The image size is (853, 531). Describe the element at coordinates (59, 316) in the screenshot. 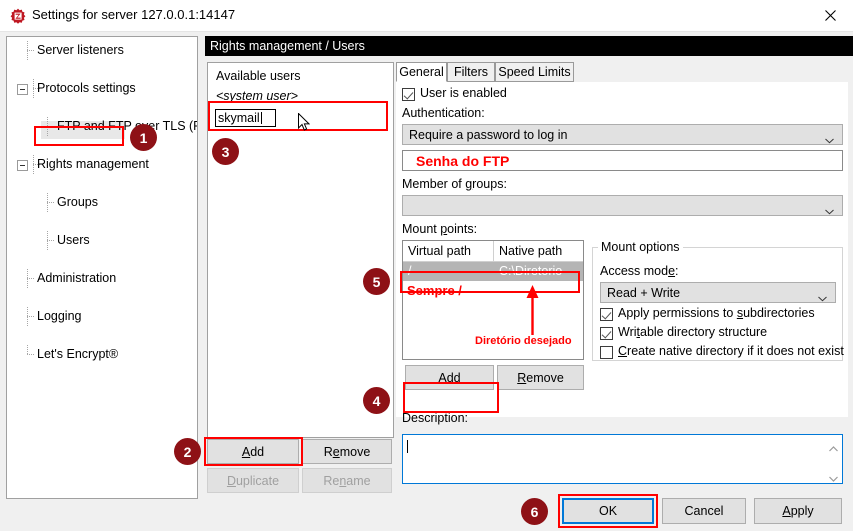

I see `sidebar-item-label: Logging` at that location.